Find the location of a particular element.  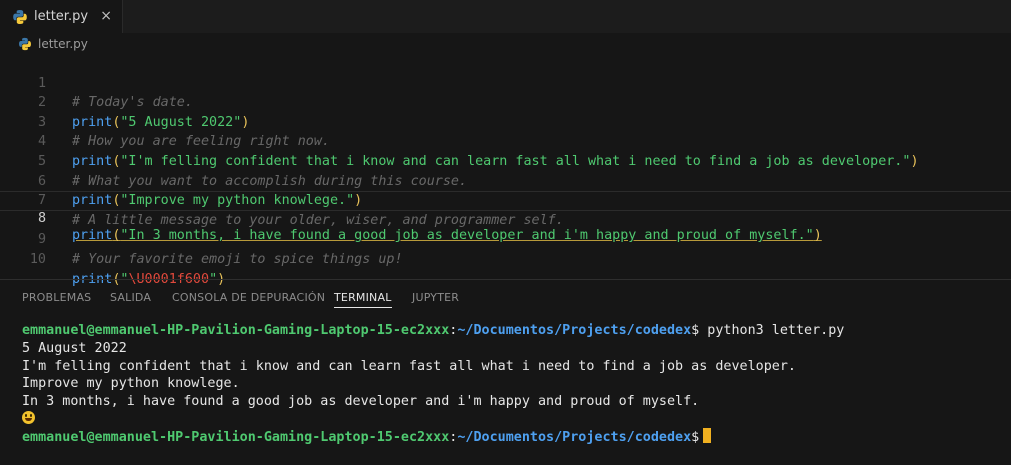

panel-divider is located at coordinates (505, 279).